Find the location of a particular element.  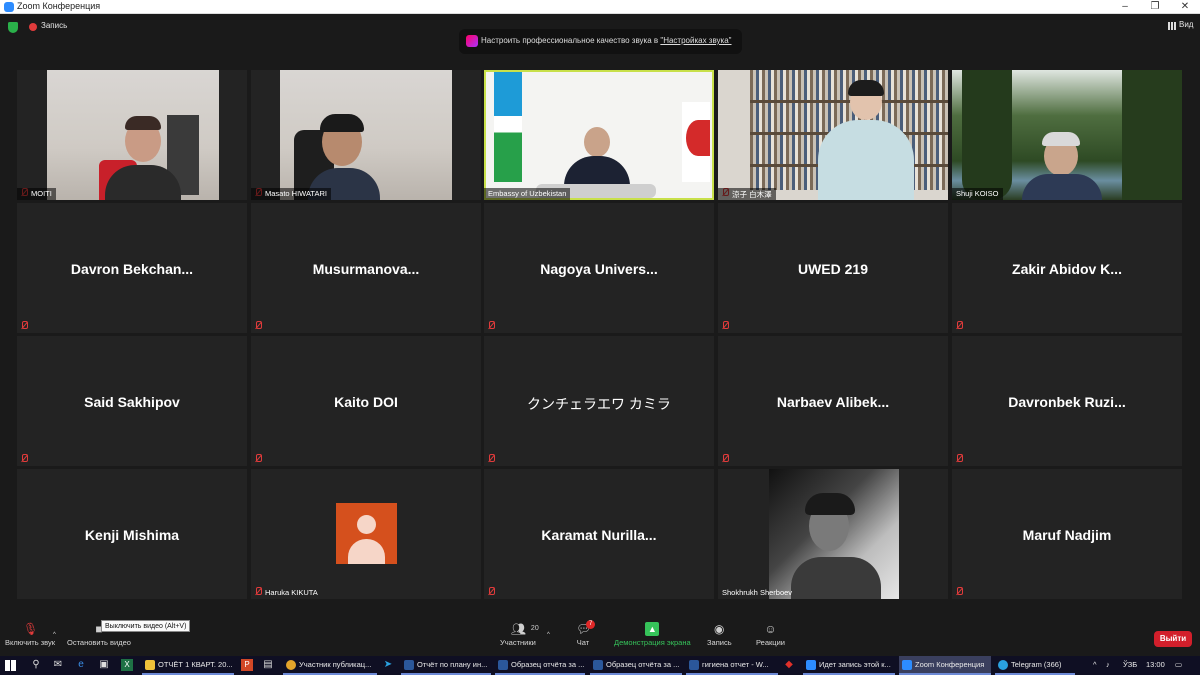

record-button: ◉ Запись is located at coordinates (719, 634).